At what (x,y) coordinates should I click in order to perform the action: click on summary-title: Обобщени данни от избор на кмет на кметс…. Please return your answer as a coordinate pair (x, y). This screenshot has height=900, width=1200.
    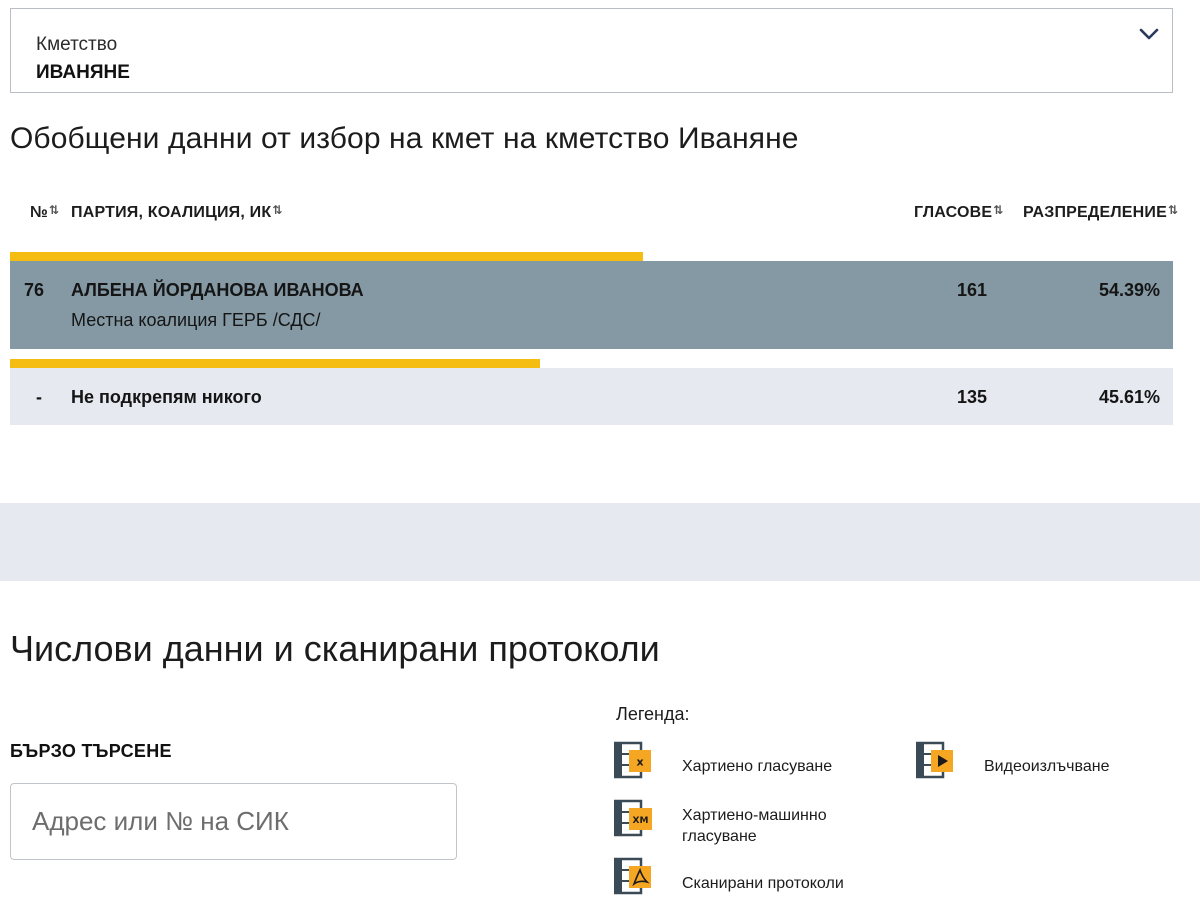
    Looking at the image, I should click on (404, 138).